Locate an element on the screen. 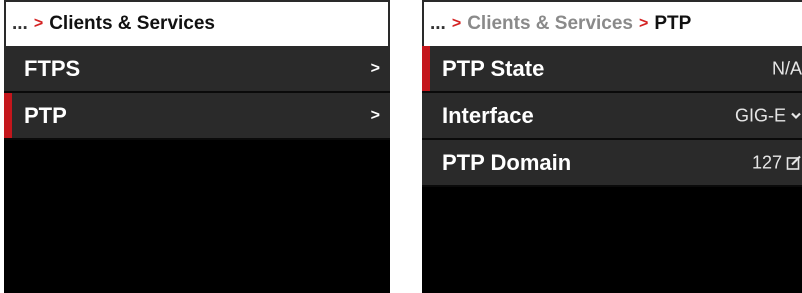  ptp-domain-value: 127 is located at coordinates (766, 162).